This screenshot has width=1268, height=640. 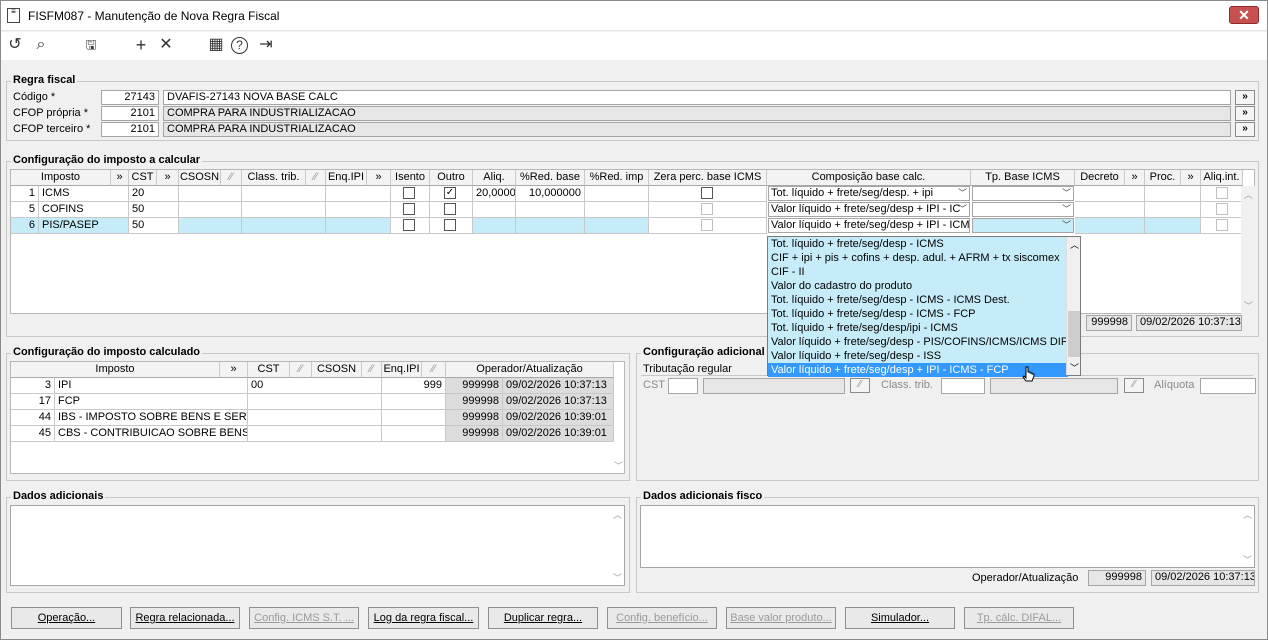 What do you see at coordinates (266, 45) in the screenshot?
I see `exit-icon: ⇥` at bounding box center [266, 45].